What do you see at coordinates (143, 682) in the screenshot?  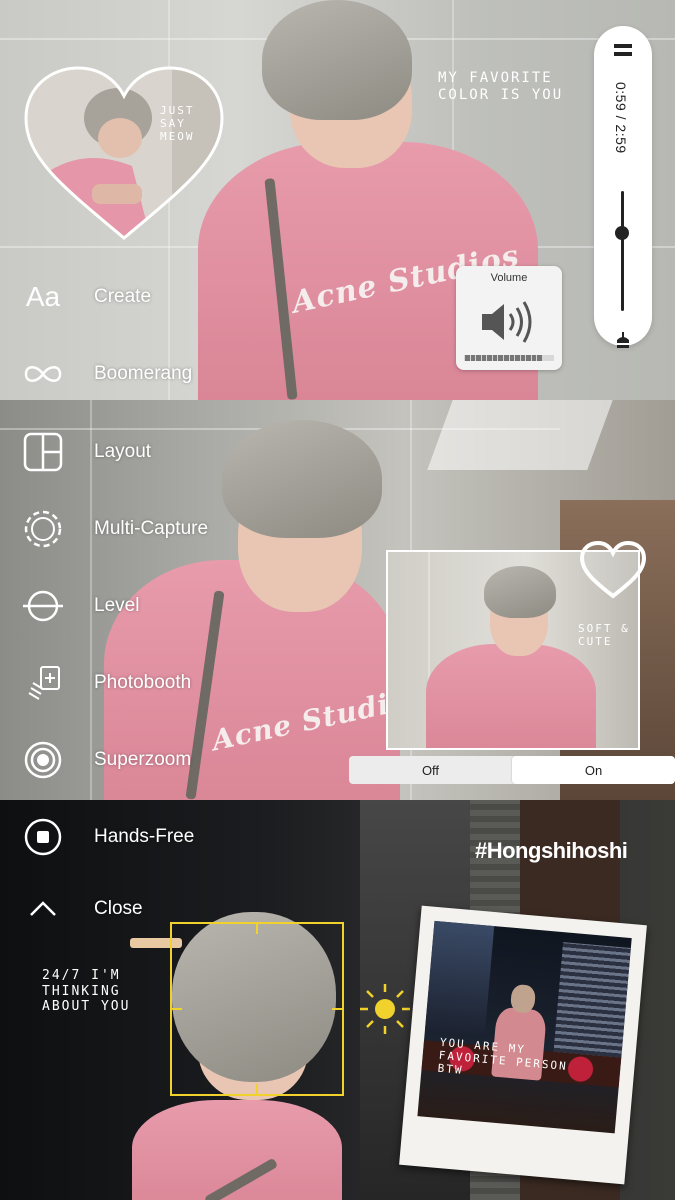 I see `mode-label: Photobooth` at bounding box center [143, 682].